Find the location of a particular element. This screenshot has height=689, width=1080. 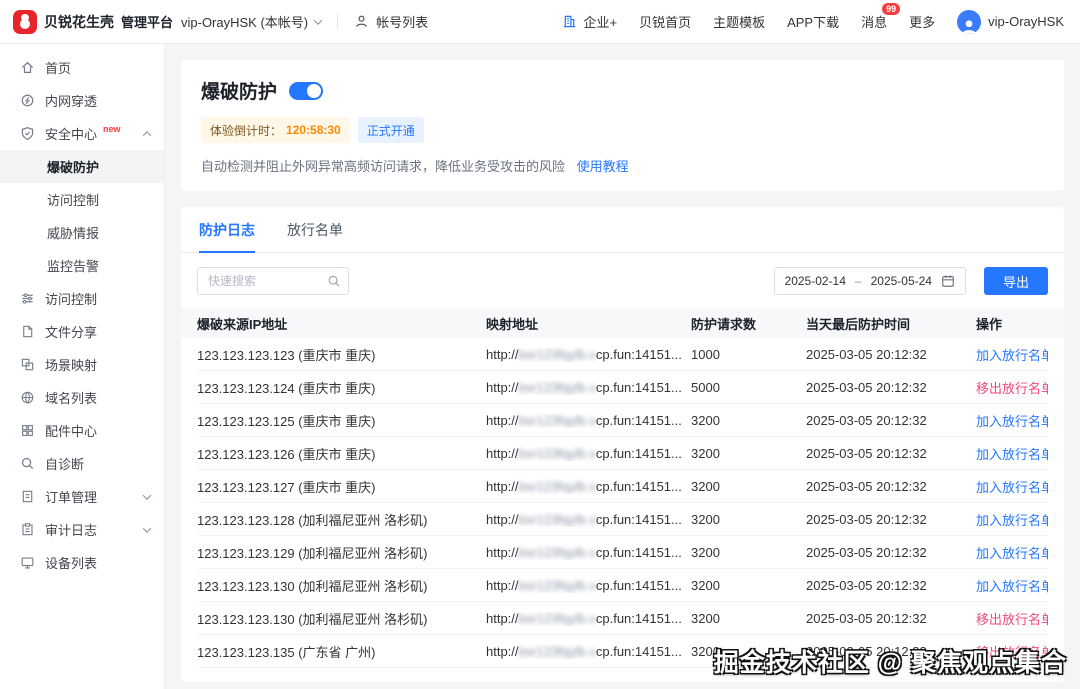

user-avatar-icon is located at coordinates (969, 21).